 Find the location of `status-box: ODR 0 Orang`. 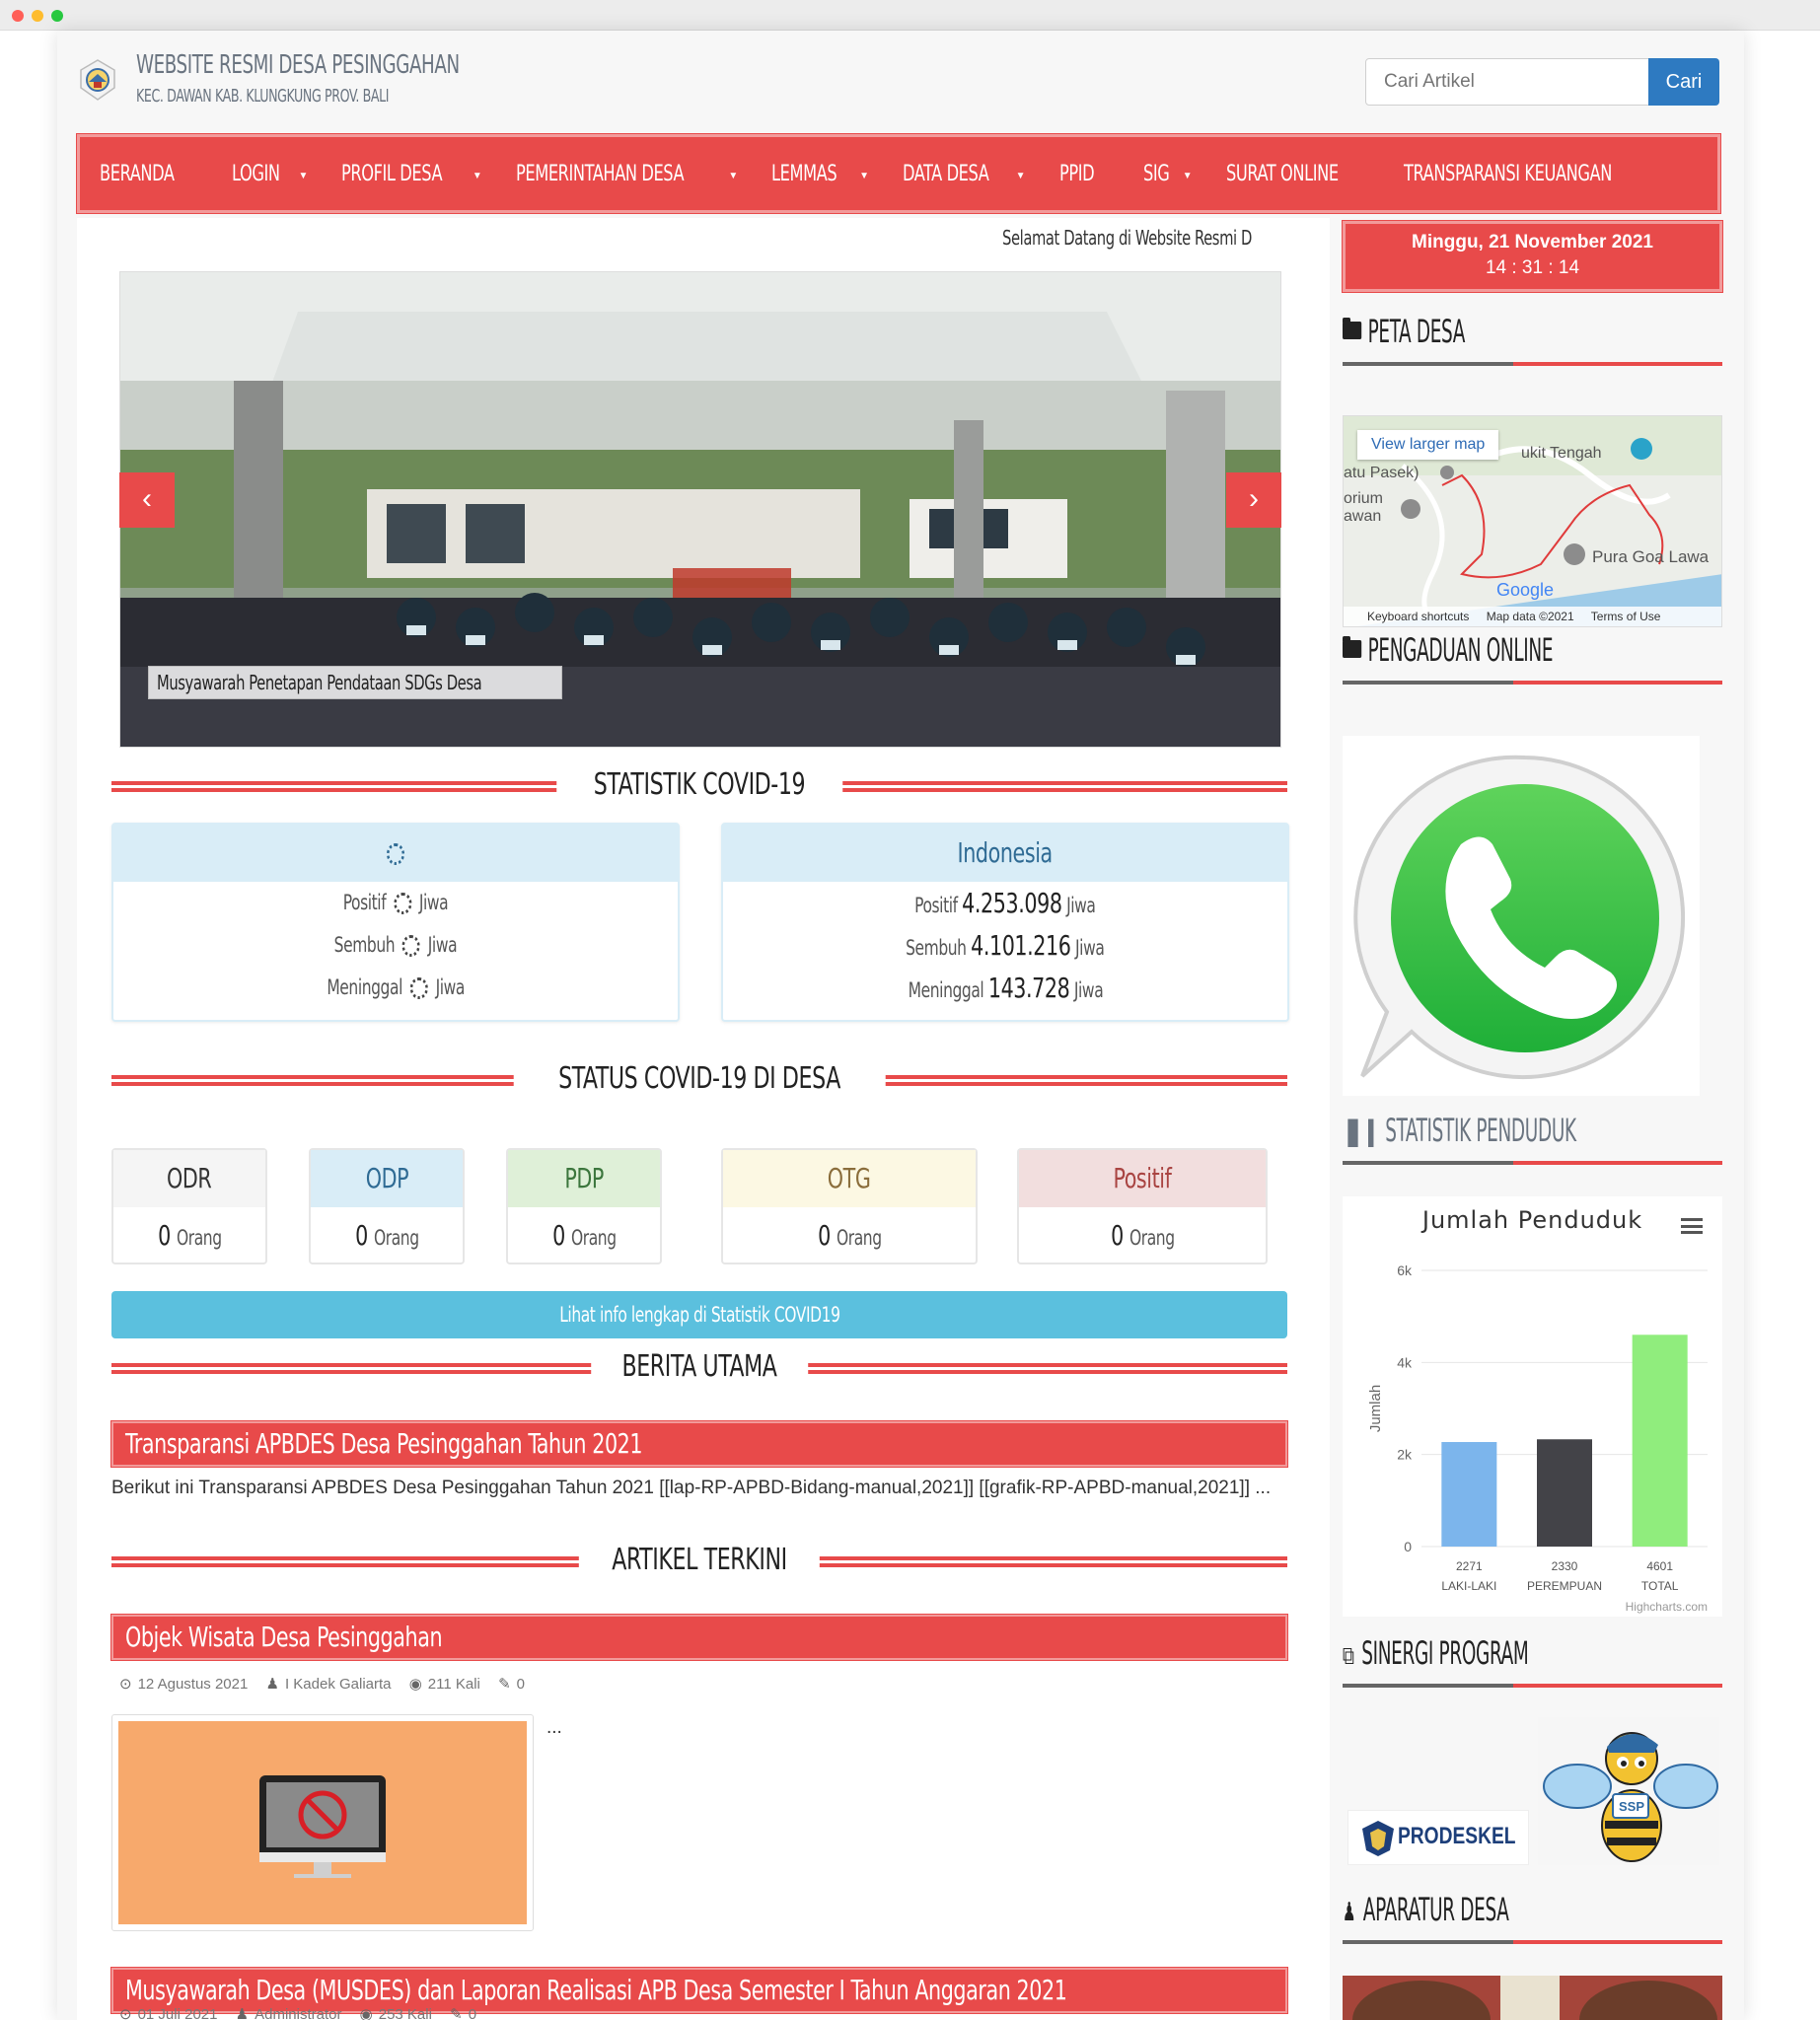

status-box: ODR 0 Orang is located at coordinates (189, 1206).